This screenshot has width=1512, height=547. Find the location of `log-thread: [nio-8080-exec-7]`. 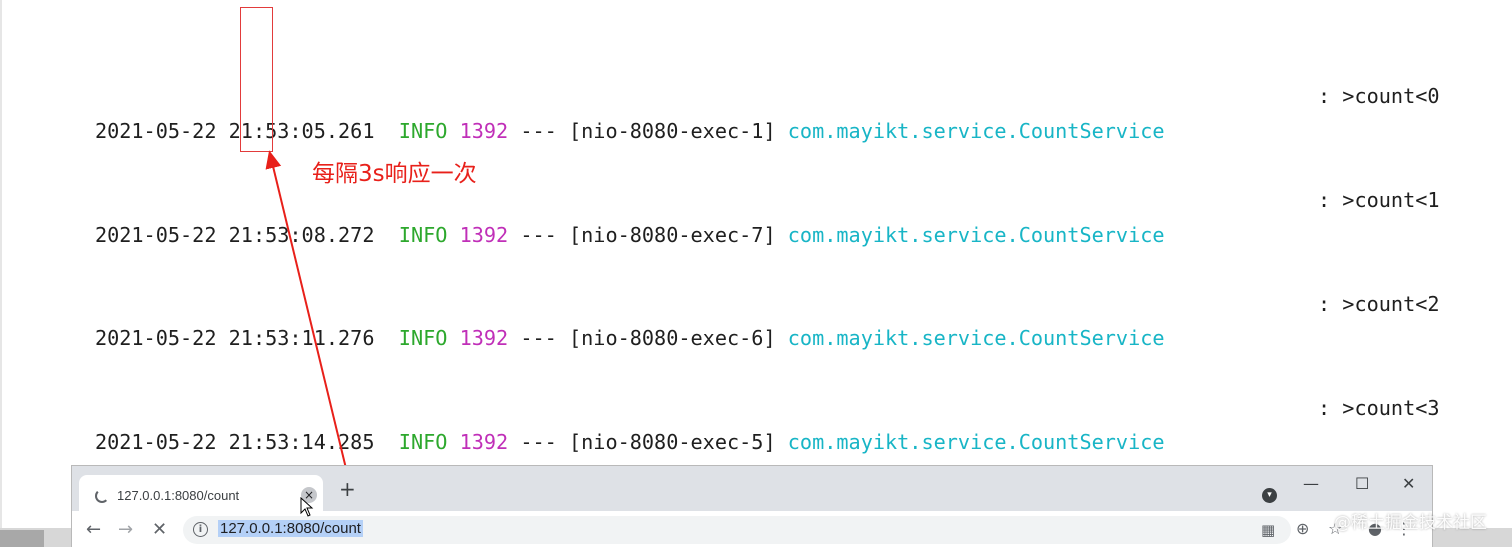

log-thread: [nio-8080-exec-7] is located at coordinates (672, 234).